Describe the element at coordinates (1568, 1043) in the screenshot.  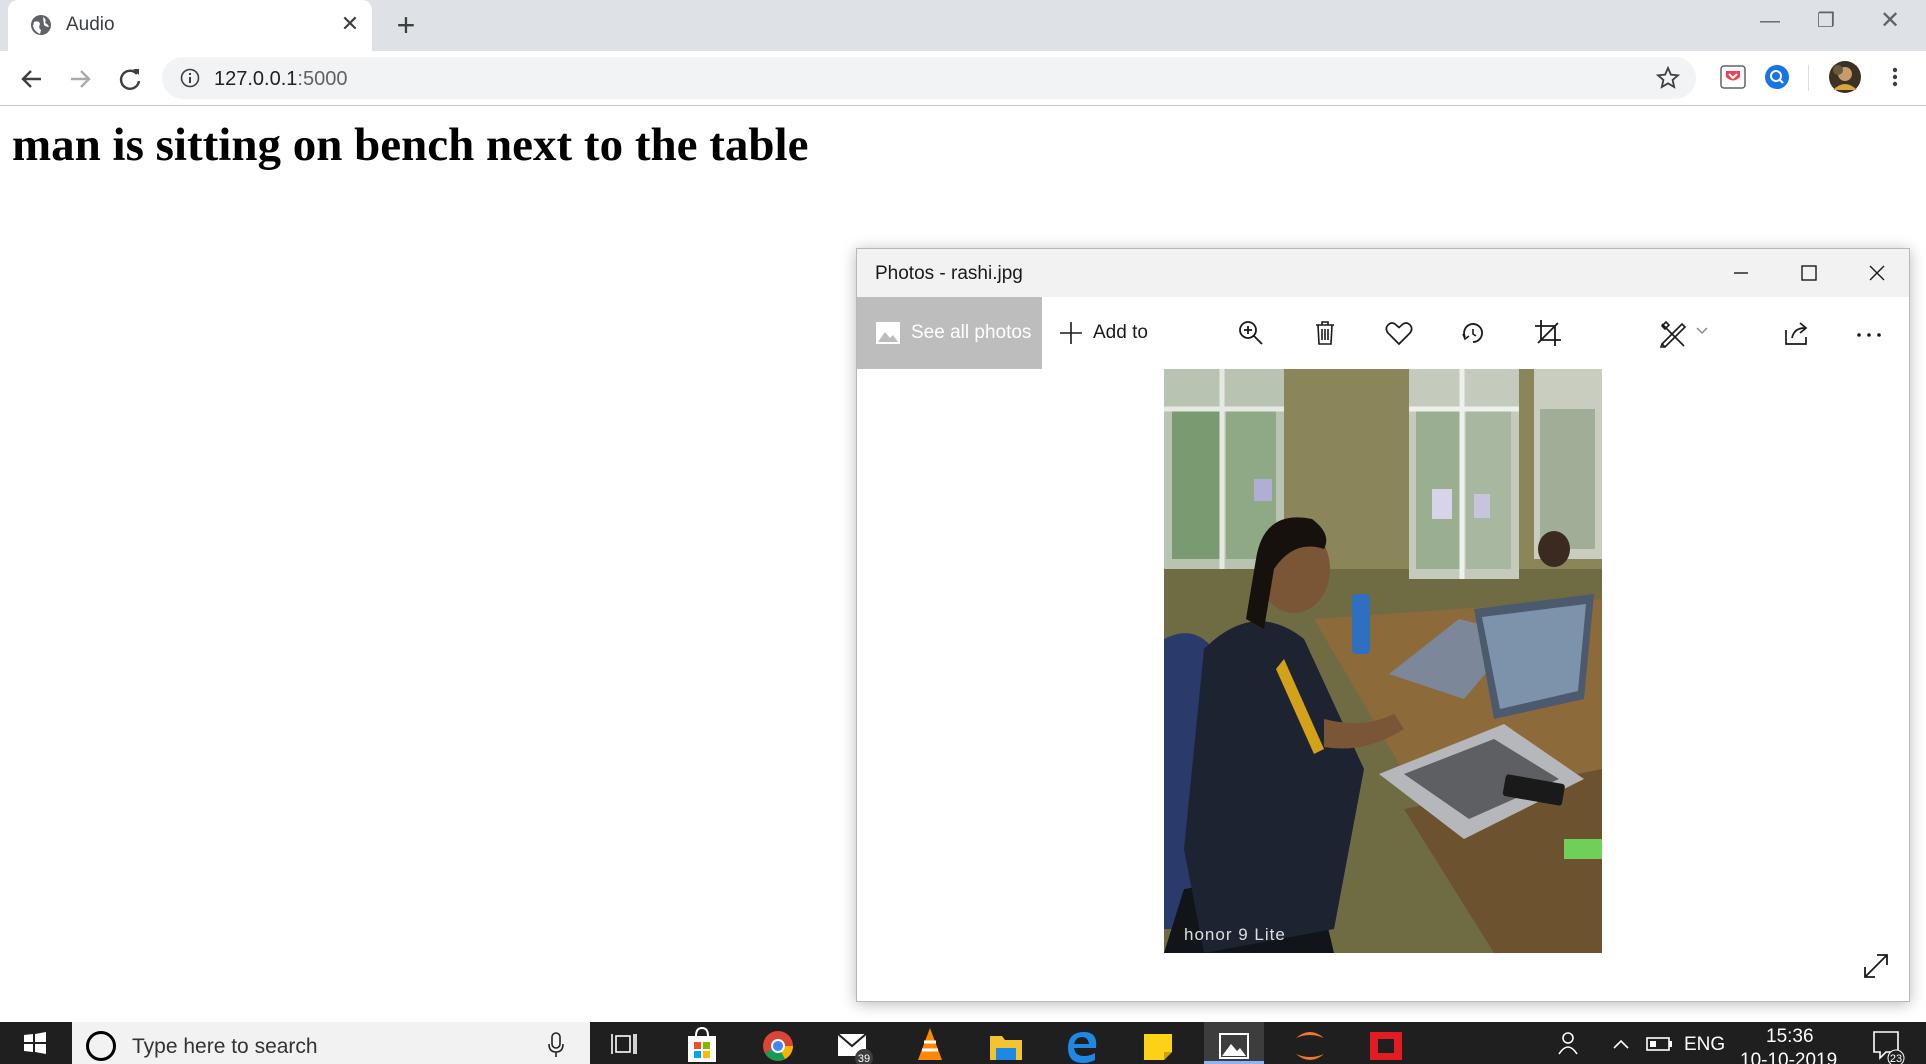
I see `people-icon` at that location.